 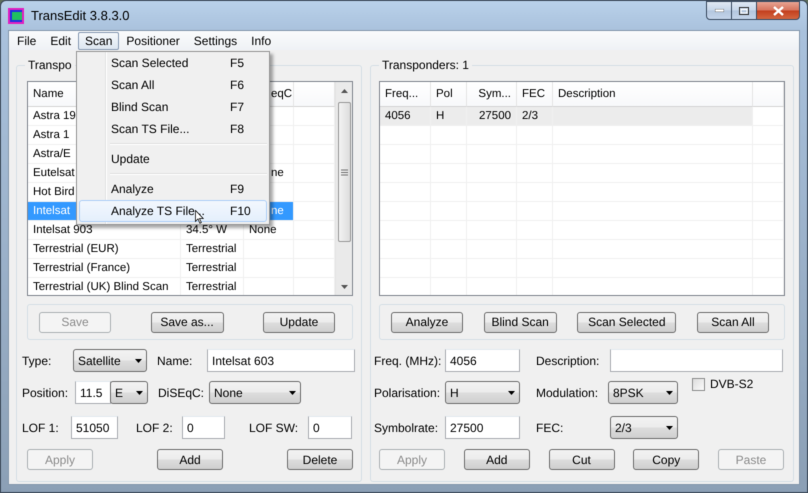 What do you see at coordinates (99, 41) in the screenshot?
I see `menu-bar-item: Scan` at bounding box center [99, 41].